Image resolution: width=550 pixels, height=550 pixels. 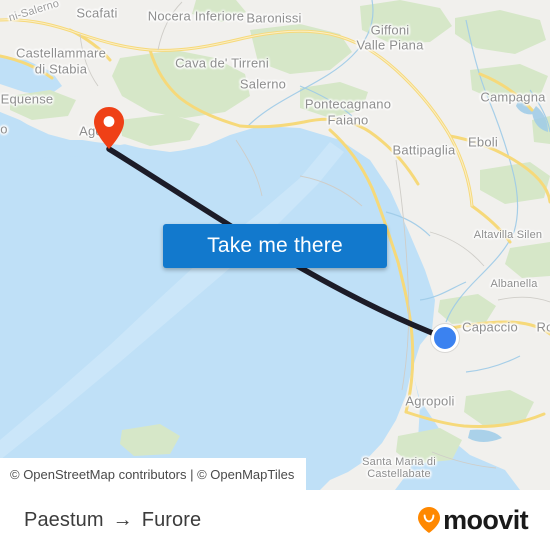 I want to click on take-me-there-button: Take me there, so click(x=275, y=246).